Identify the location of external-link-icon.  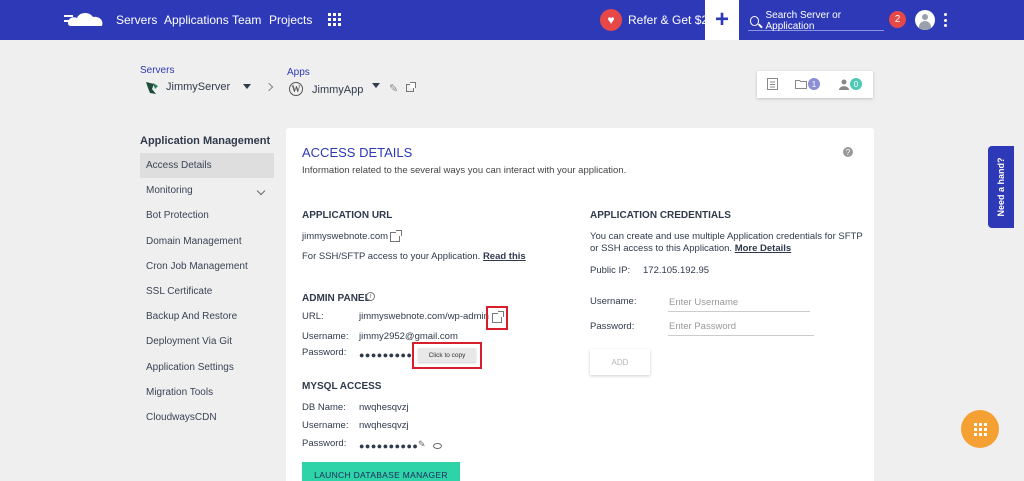
(396, 236).